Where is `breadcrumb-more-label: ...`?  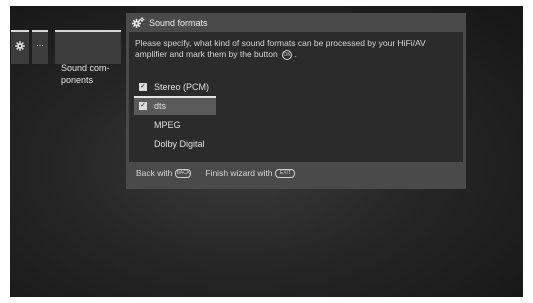
breadcrumb-more-label: ... is located at coordinates (40, 43).